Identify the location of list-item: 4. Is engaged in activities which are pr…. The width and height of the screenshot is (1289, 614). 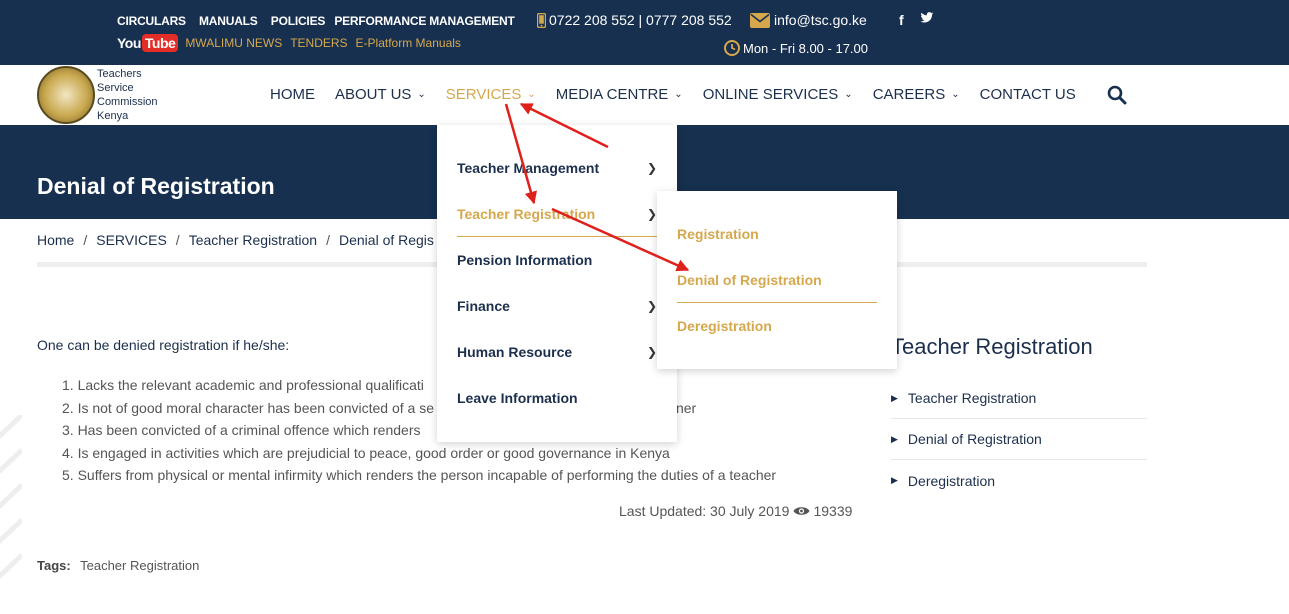
(366, 452).